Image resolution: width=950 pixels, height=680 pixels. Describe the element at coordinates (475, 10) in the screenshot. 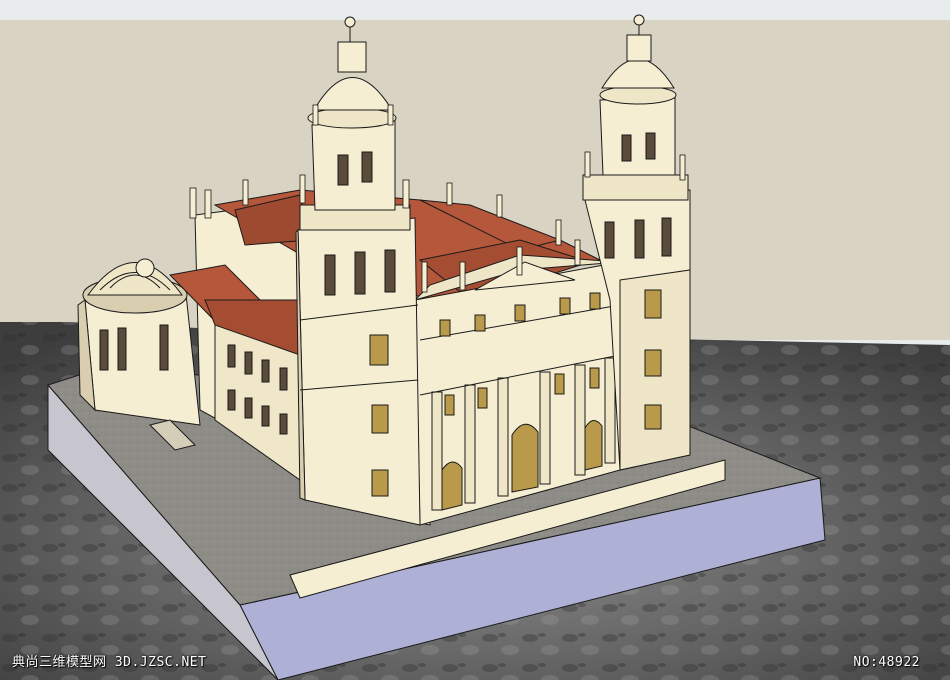

I see `toolbar-strip` at that location.